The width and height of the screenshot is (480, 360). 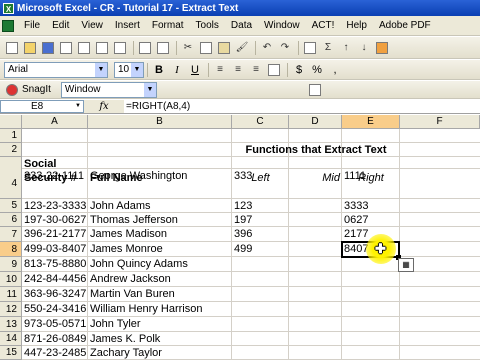 What do you see at coordinates (302, 106) in the screenshot?
I see `formula-input: =RIGHT(A8,4)` at bounding box center [302, 106].